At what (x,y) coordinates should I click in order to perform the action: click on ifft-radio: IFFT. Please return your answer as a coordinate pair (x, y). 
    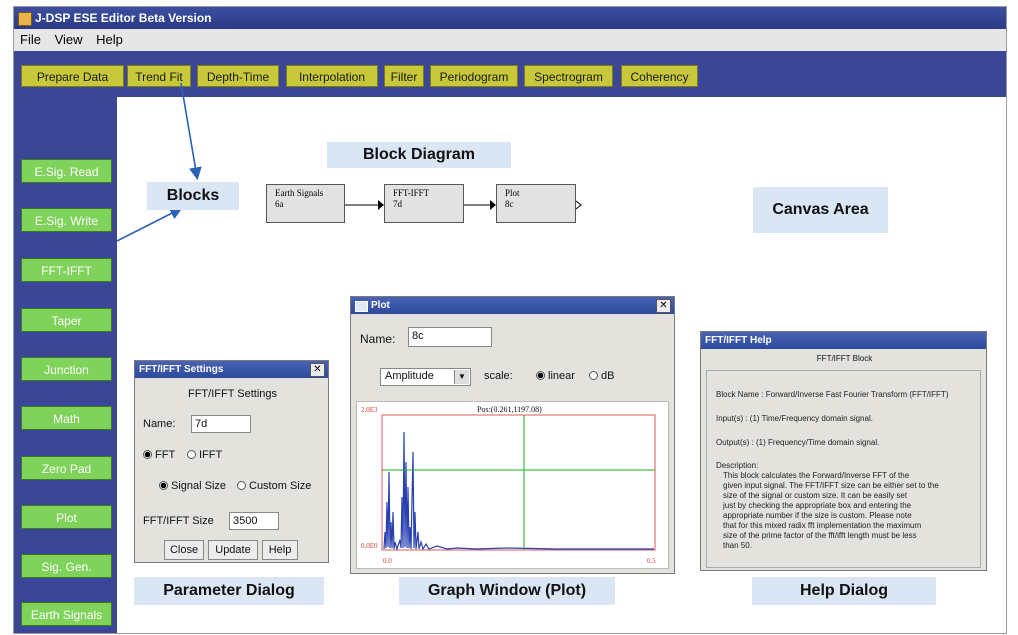
    Looking at the image, I should click on (204, 455).